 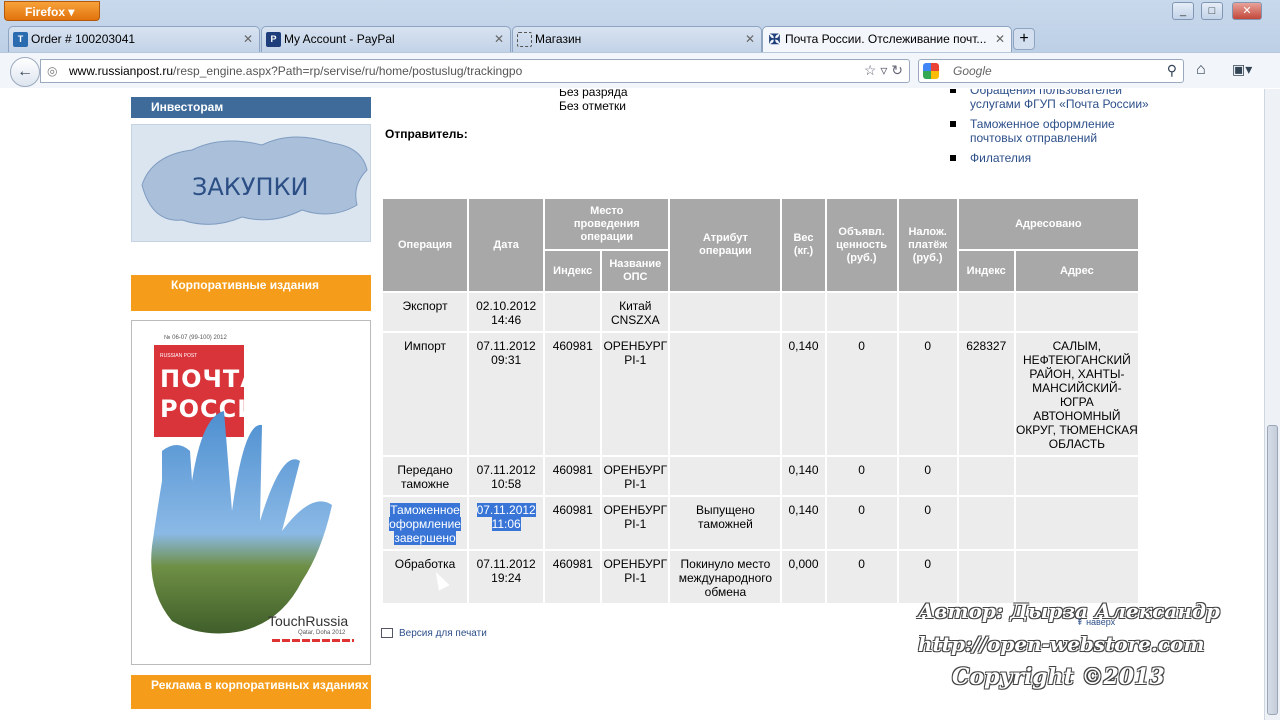 I want to click on magazine-touchrussia: TouchRussia, so click(x=308, y=621).